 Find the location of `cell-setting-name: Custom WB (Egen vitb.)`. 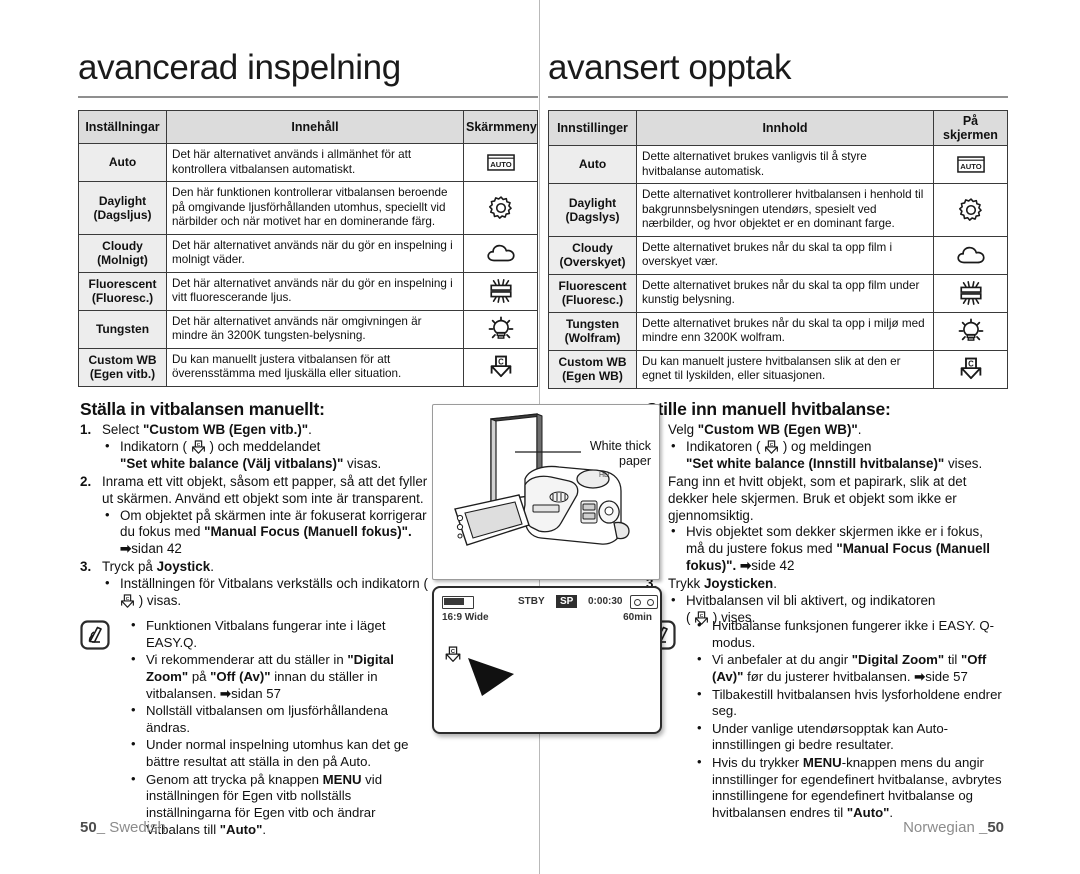

cell-setting-name: Custom WB (Egen vitb.) is located at coordinates (122, 367).